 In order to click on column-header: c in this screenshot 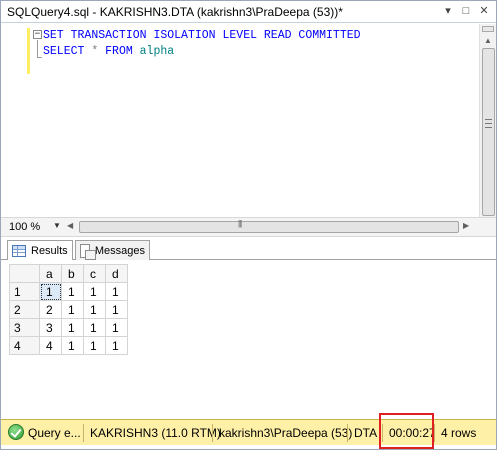, I will do `click(94, 273)`.